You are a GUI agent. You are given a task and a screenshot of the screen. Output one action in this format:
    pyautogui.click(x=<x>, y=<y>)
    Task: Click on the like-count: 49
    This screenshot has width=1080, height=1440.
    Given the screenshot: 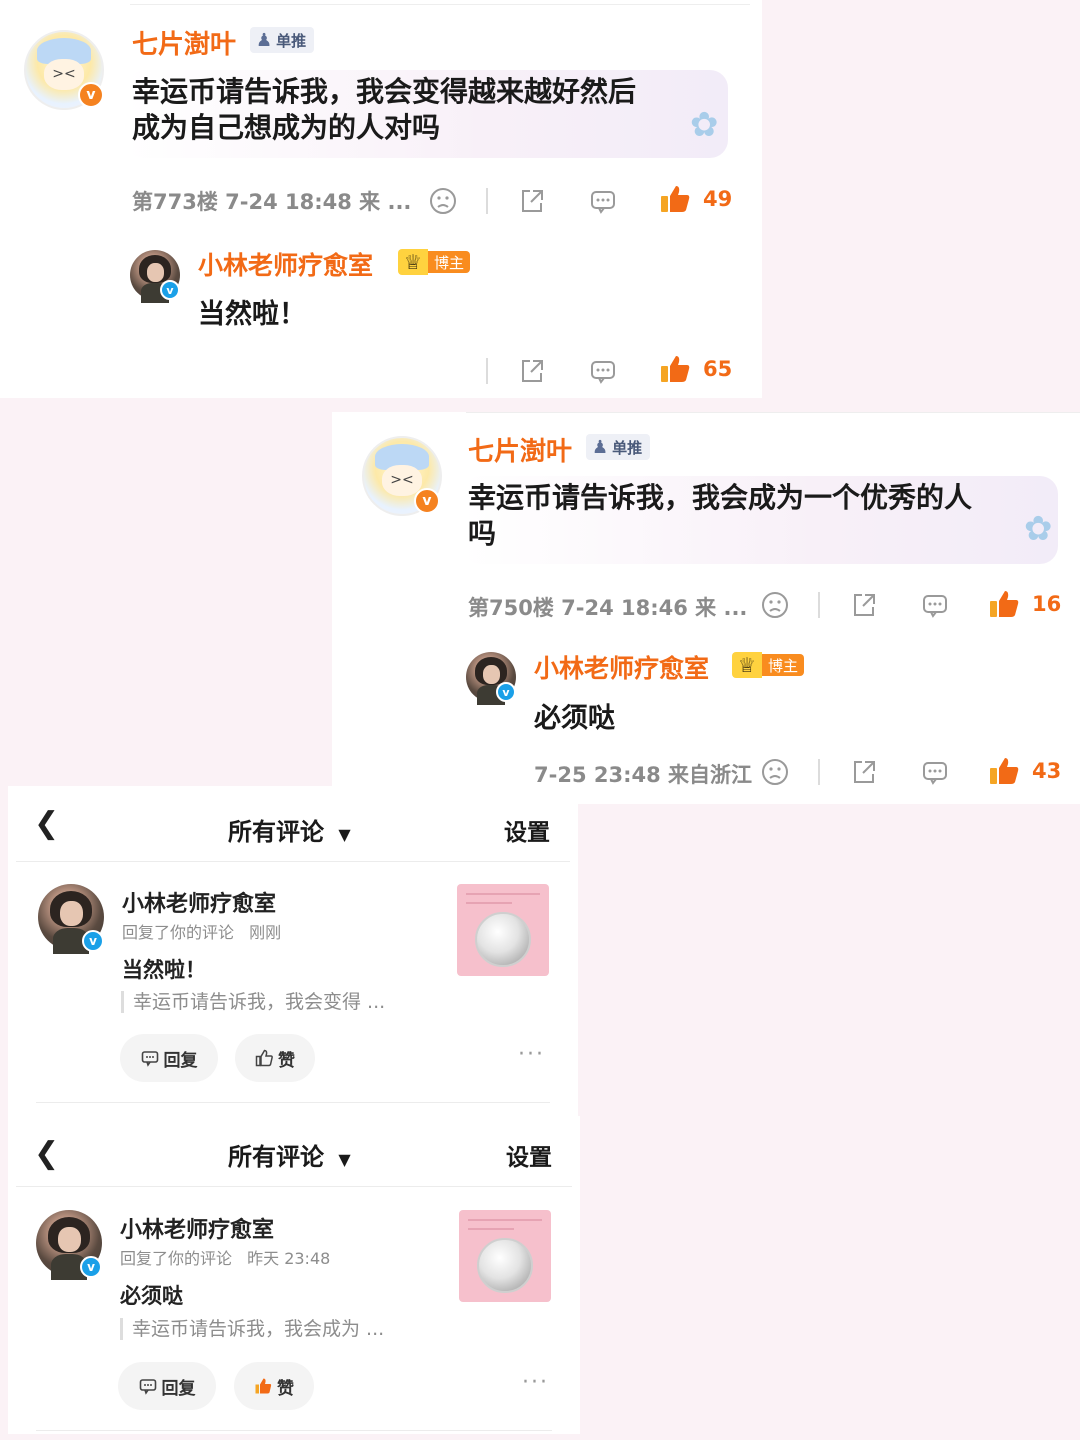 What is the action you would take?
    pyautogui.click(x=718, y=199)
    